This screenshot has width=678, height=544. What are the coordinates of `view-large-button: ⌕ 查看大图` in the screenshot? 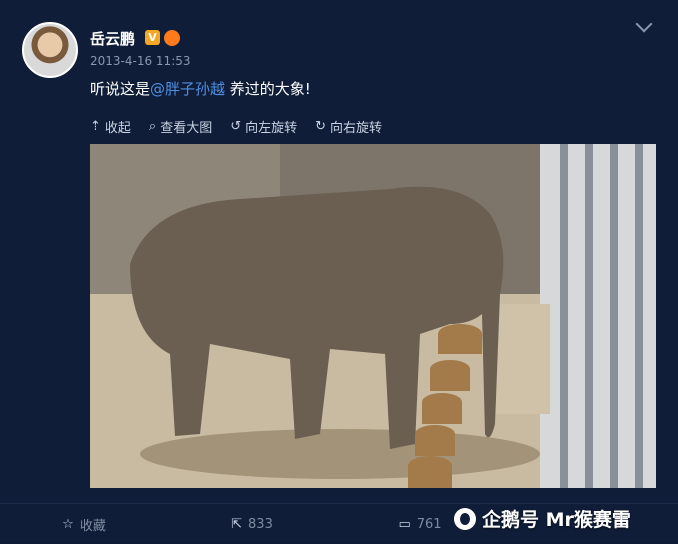 It's located at (180, 126).